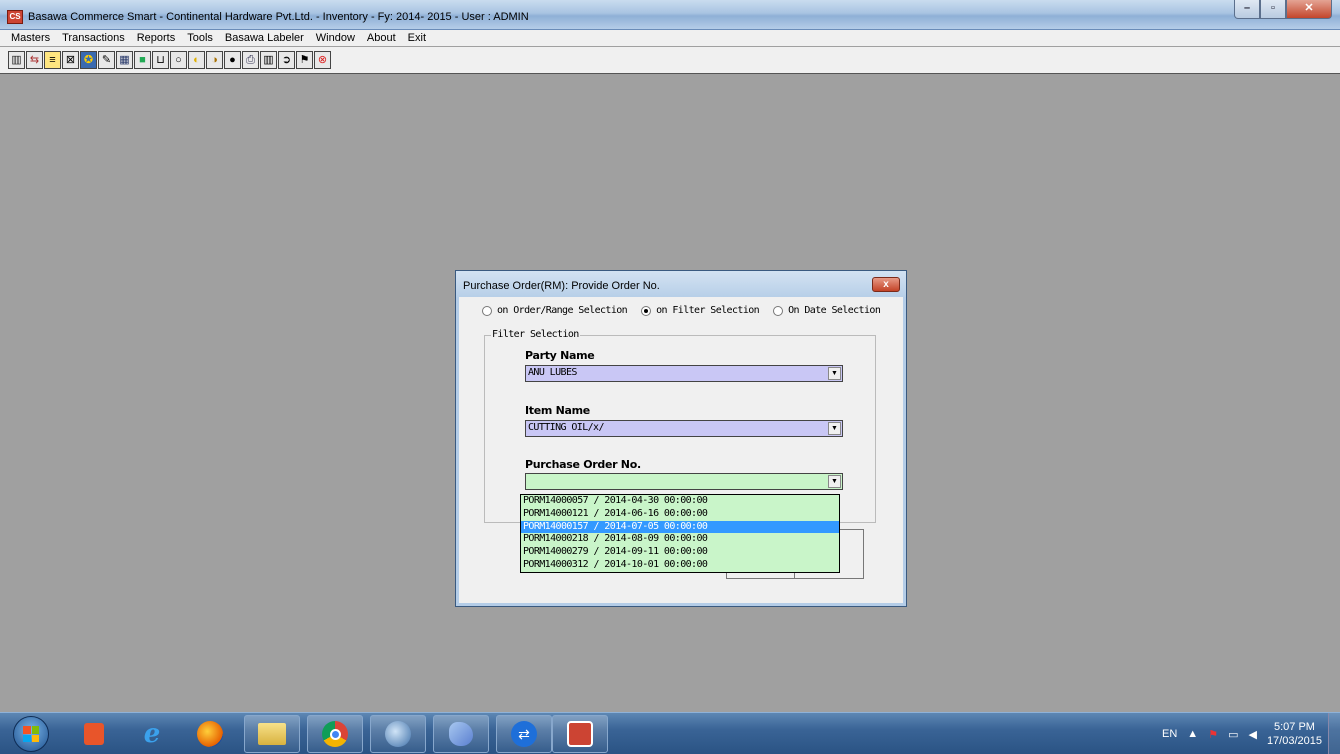  Describe the element at coordinates (196, 60) in the screenshot. I see `circle-half-icon: ◐` at that location.